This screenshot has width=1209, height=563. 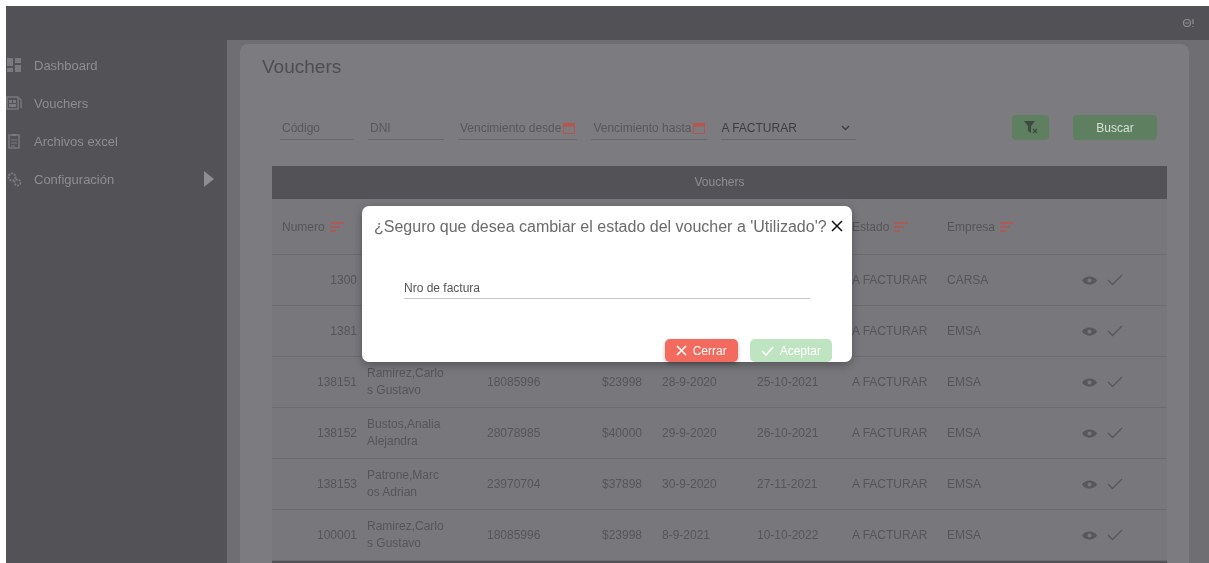 What do you see at coordinates (1115, 127) in the screenshot?
I see `search-button: Buscar` at bounding box center [1115, 127].